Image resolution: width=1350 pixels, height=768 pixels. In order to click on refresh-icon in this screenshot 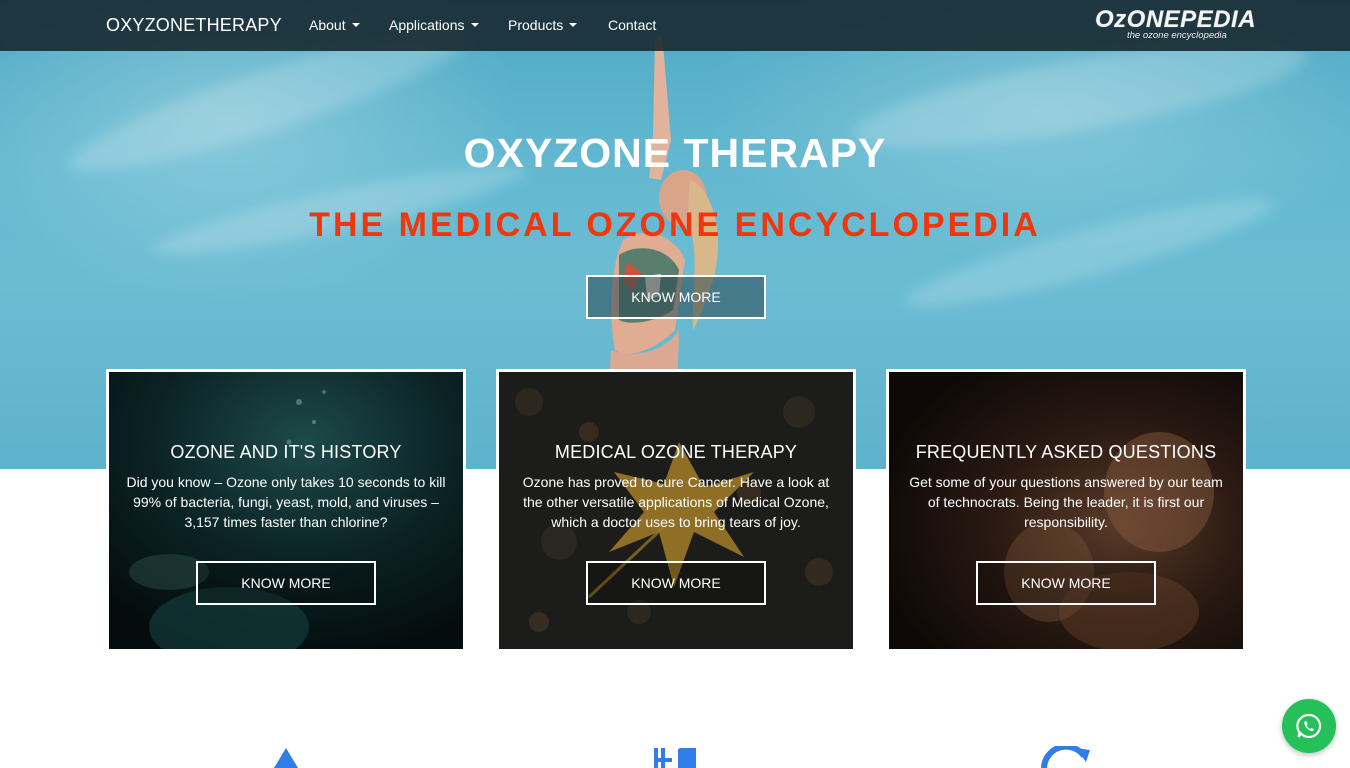, I will do `click(1065, 757)`.